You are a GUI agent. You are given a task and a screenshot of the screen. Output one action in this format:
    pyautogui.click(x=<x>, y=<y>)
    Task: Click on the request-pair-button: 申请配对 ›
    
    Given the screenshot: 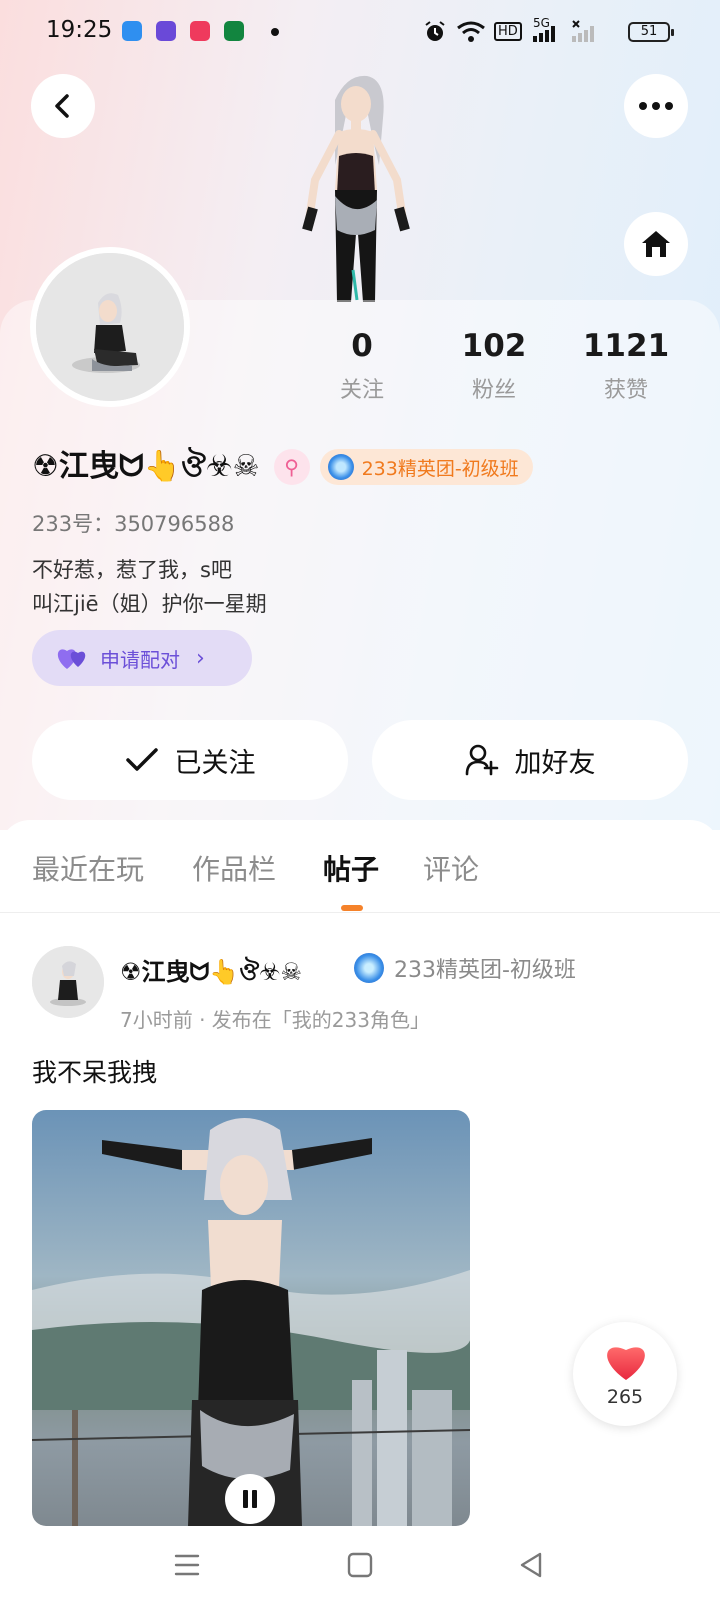 What is the action you would take?
    pyautogui.click(x=142, y=658)
    